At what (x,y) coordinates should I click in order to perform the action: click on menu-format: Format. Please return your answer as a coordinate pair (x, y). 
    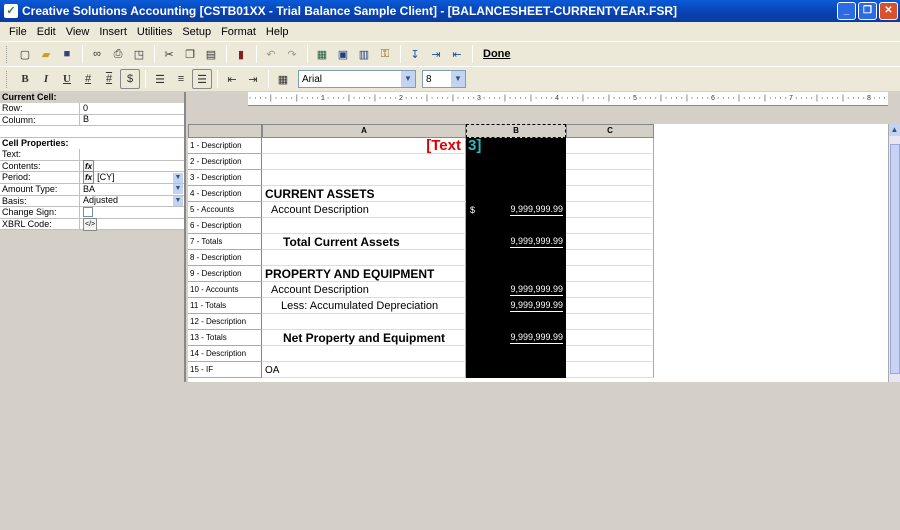
    Looking at the image, I should click on (238, 32).